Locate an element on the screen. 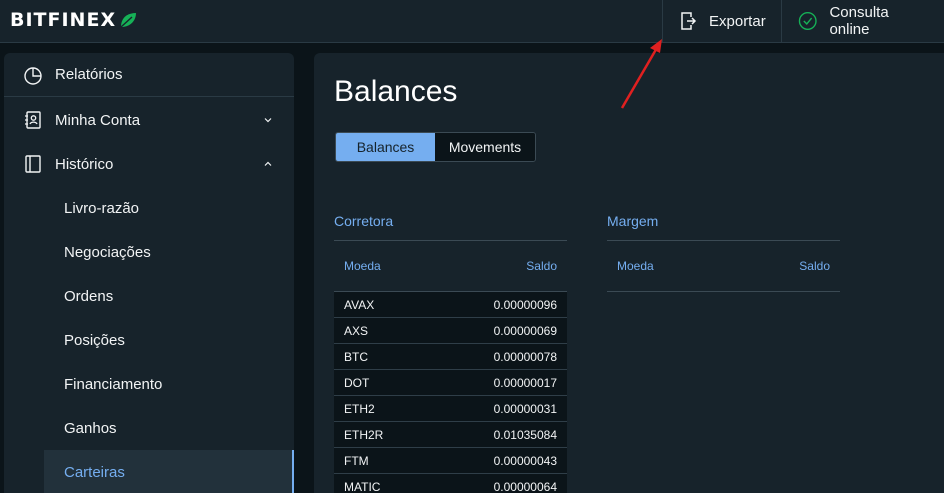 The height and width of the screenshot is (493, 944). balance-cell: 0.00000031 is located at coordinates (525, 408).